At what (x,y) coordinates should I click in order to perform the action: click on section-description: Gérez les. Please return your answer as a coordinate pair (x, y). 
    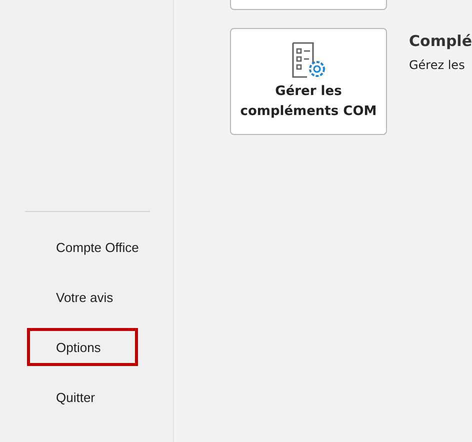
    Looking at the image, I should click on (437, 65).